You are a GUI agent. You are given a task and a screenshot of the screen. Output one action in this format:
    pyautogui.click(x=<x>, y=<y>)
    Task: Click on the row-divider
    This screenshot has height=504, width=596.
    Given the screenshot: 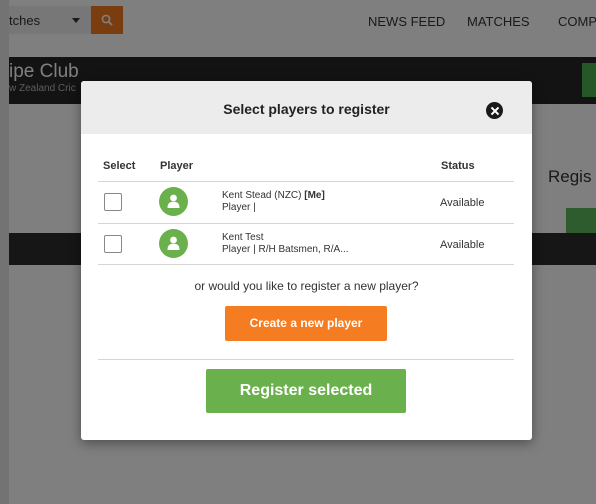 What is the action you would take?
    pyautogui.click(x=306, y=264)
    